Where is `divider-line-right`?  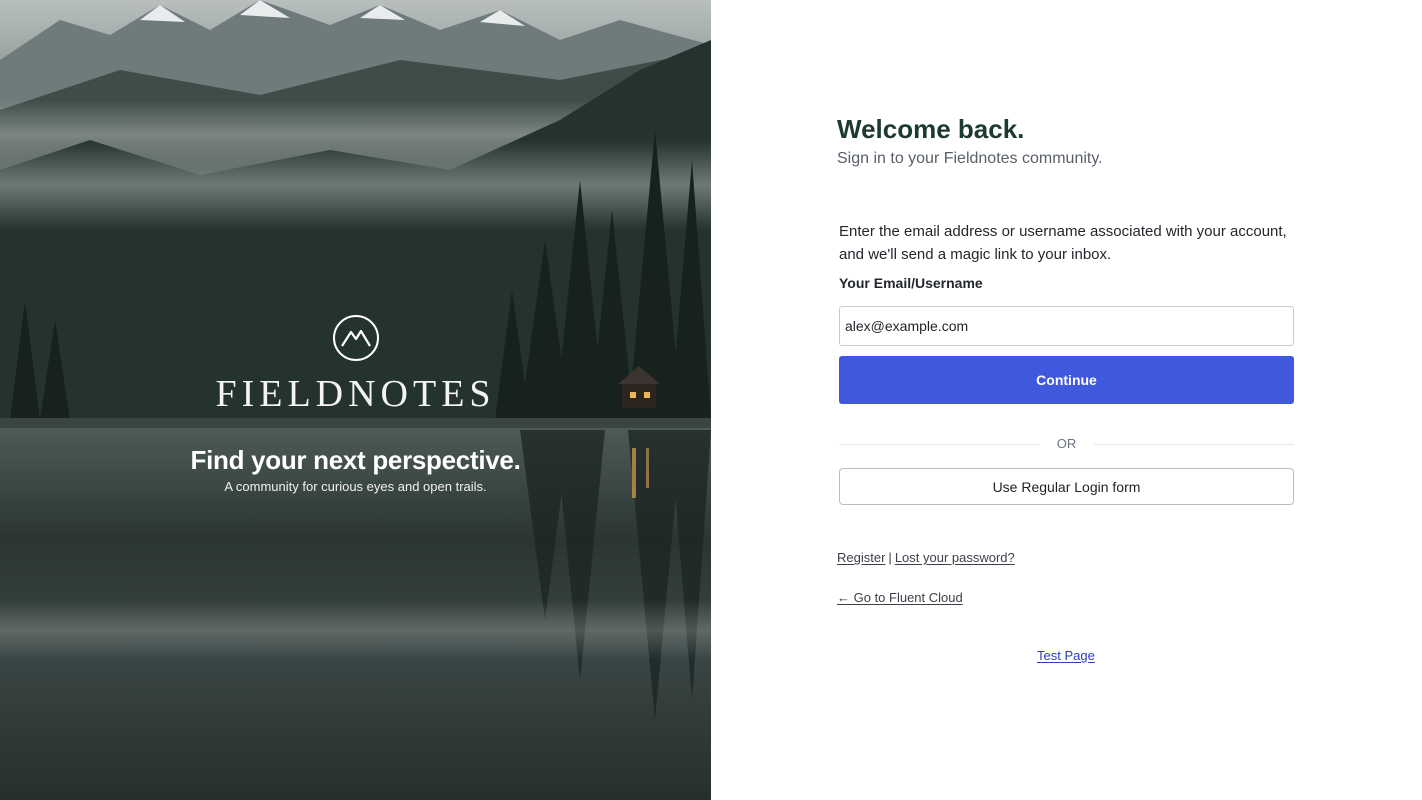 divider-line-right is located at coordinates (1194, 444).